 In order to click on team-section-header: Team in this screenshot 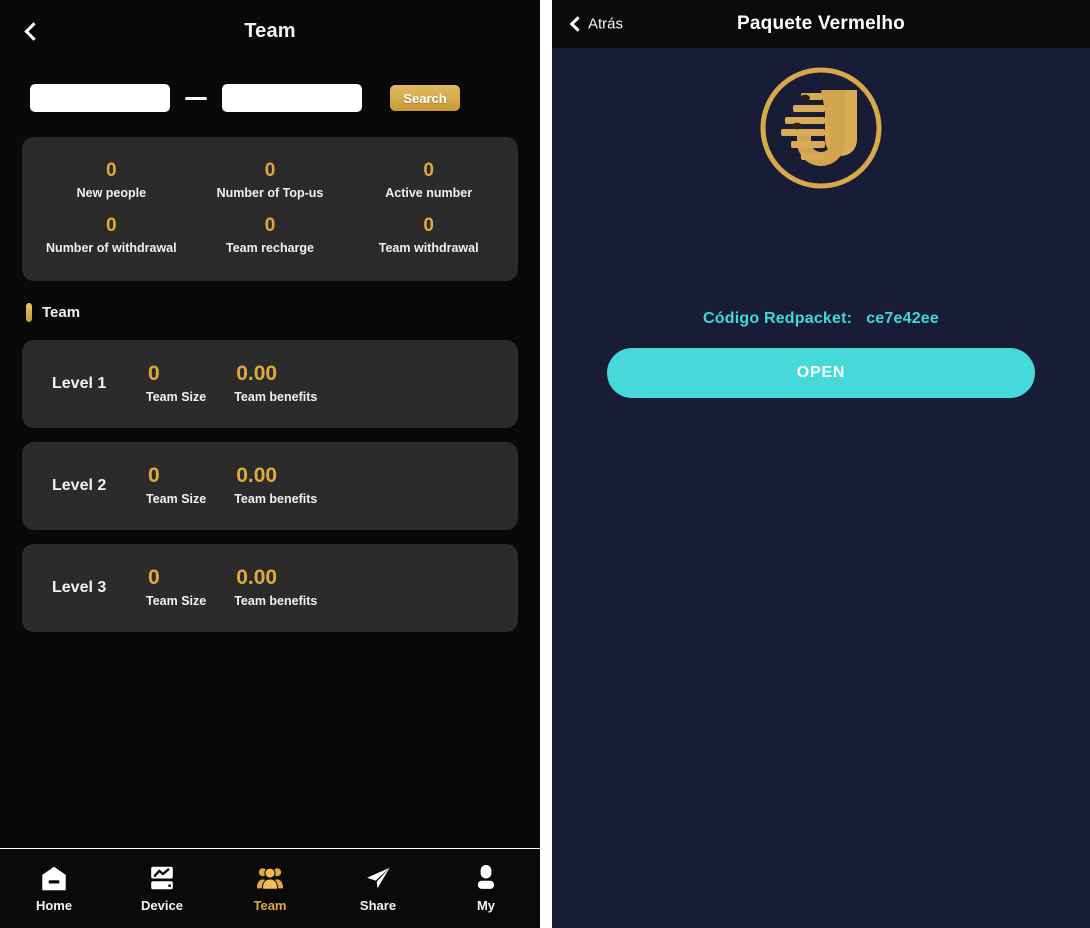, I will do `click(283, 312)`.